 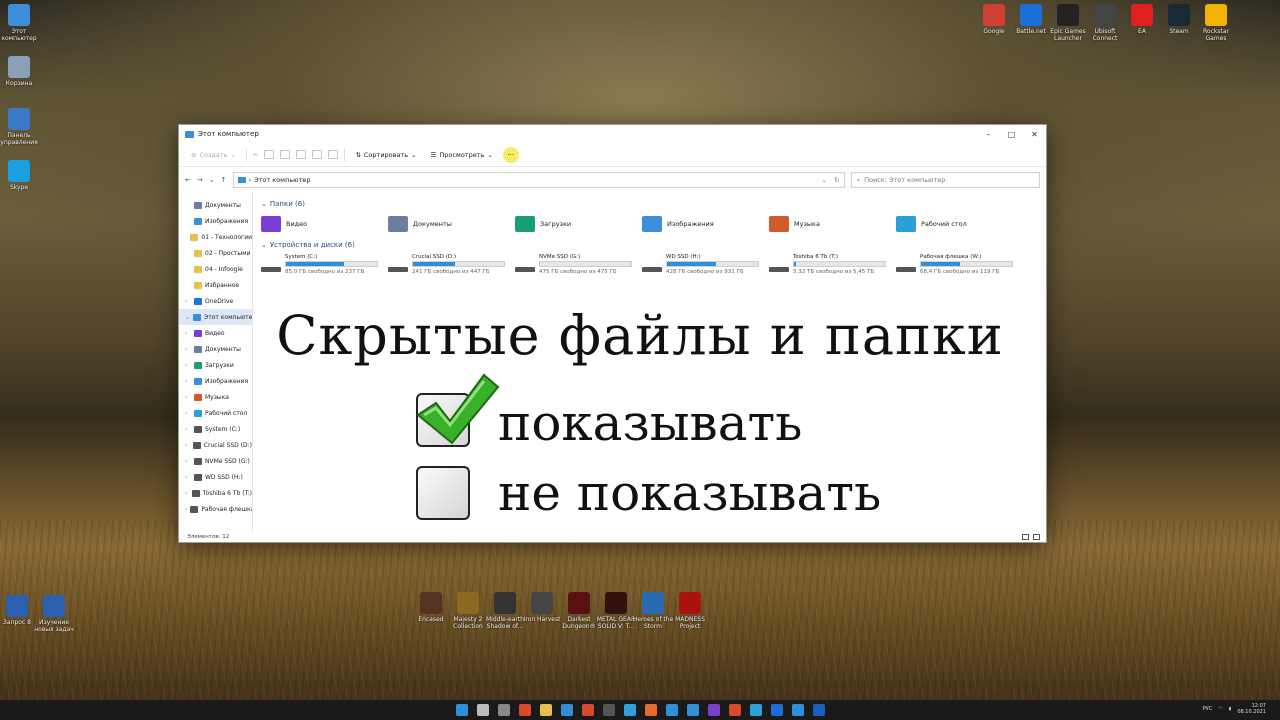 What do you see at coordinates (187, 317) in the screenshot?
I see `expand-arrow-icon: ⌄` at bounding box center [187, 317].